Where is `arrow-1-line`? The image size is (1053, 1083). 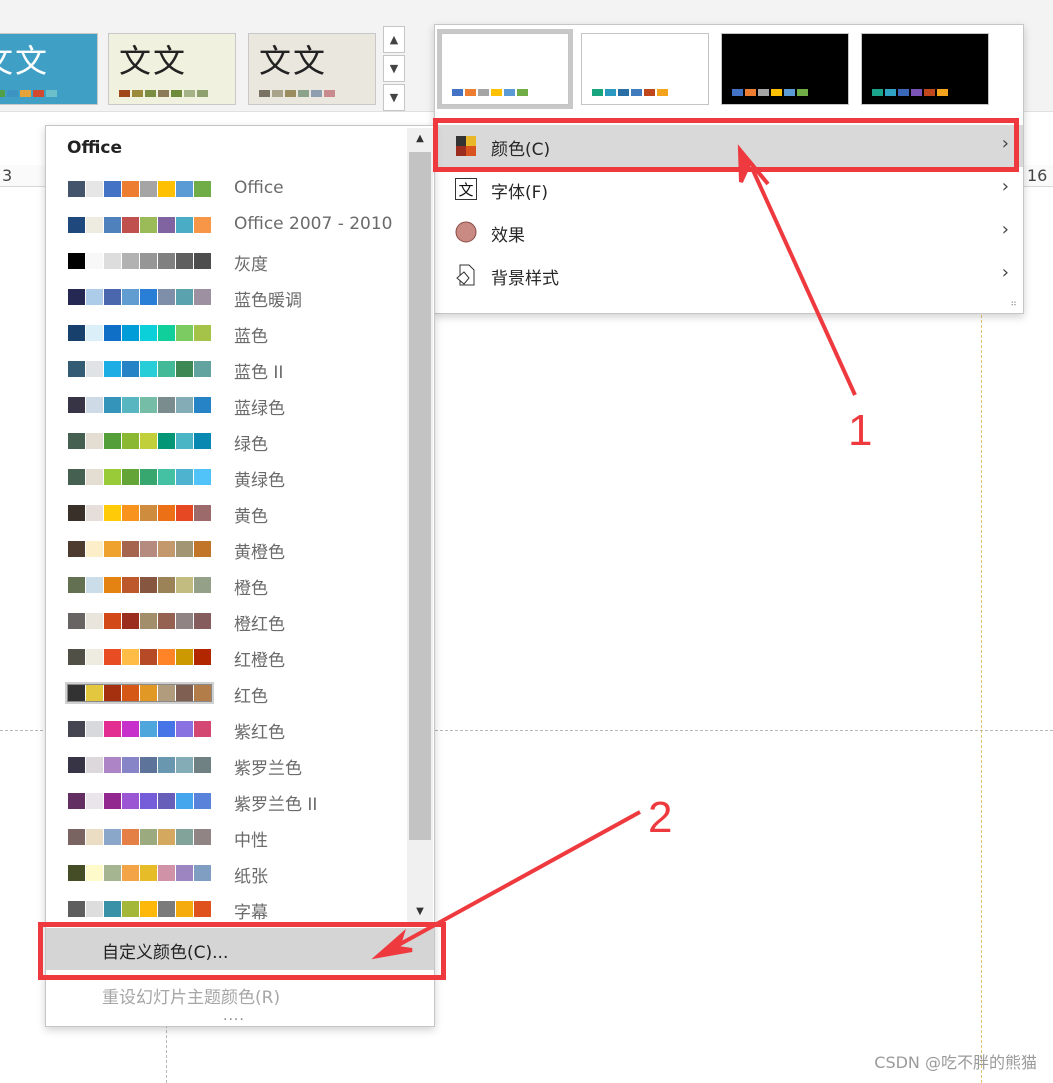 arrow-1-line is located at coordinates (803, 281).